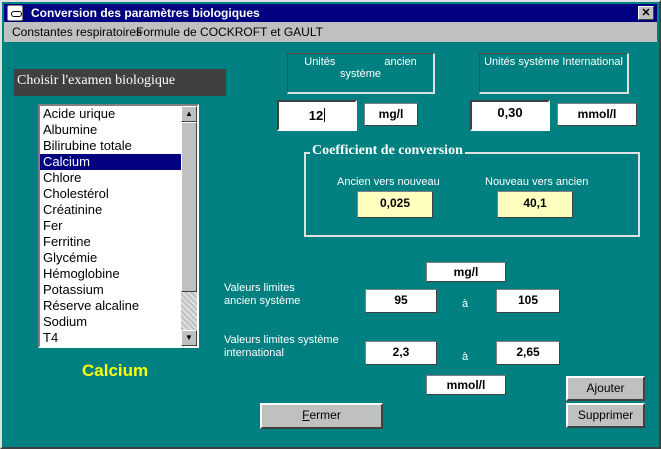 The image size is (661, 449). What do you see at coordinates (391, 114) in the screenshot?
I see `old-unit-label: mg/l` at bounding box center [391, 114].